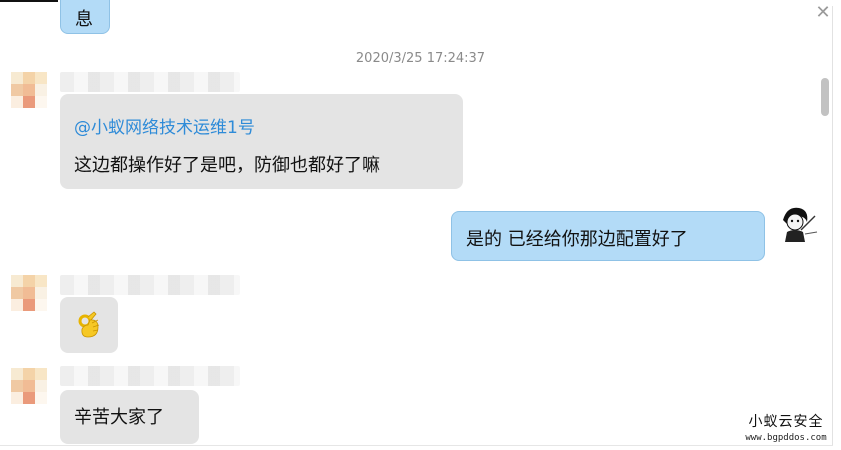 The width and height of the screenshot is (841, 450). I want to click on message-bubble, so click(89, 325).